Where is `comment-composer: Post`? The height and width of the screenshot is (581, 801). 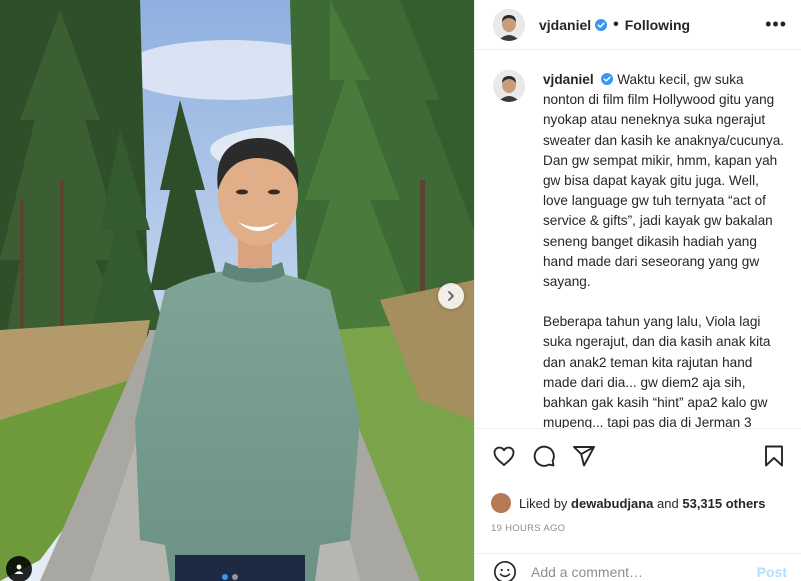 comment-composer: Post is located at coordinates (638, 567).